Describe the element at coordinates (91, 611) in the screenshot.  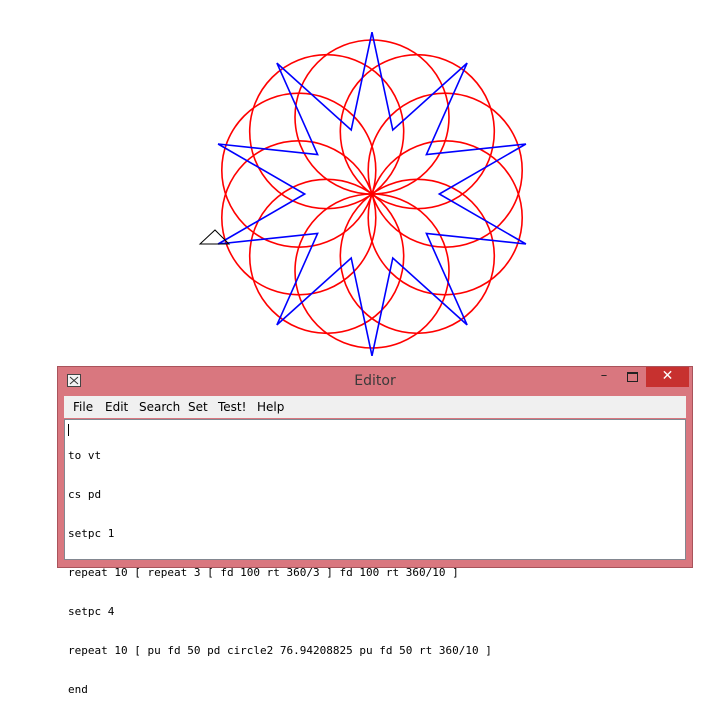
I see `code-line: setpc 4` at that location.